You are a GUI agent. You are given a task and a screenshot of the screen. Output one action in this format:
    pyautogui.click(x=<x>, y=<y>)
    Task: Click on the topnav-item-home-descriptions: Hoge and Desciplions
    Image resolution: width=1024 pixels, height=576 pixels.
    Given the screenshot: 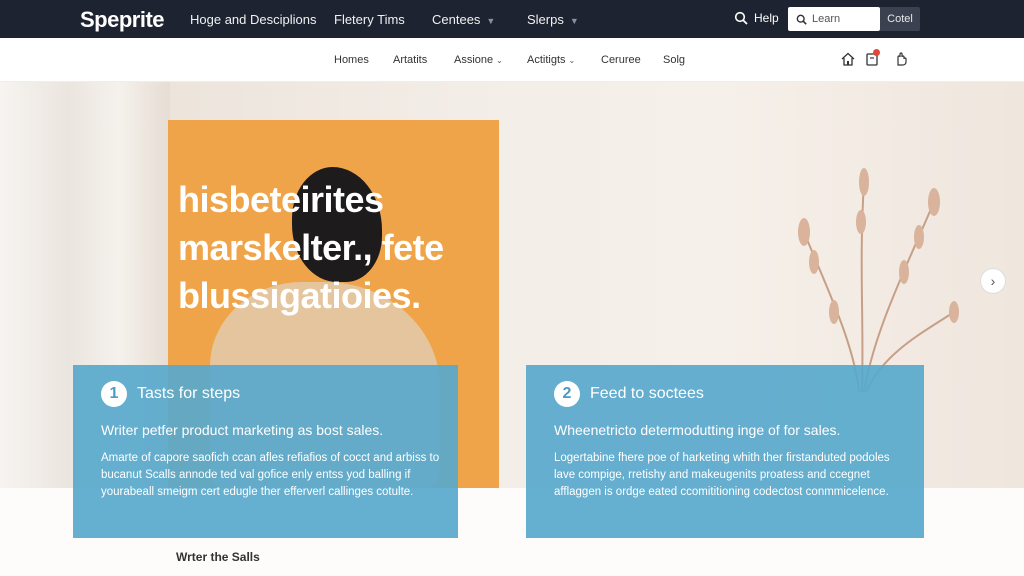 What is the action you would take?
    pyautogui.click(x=253, y=19)
    